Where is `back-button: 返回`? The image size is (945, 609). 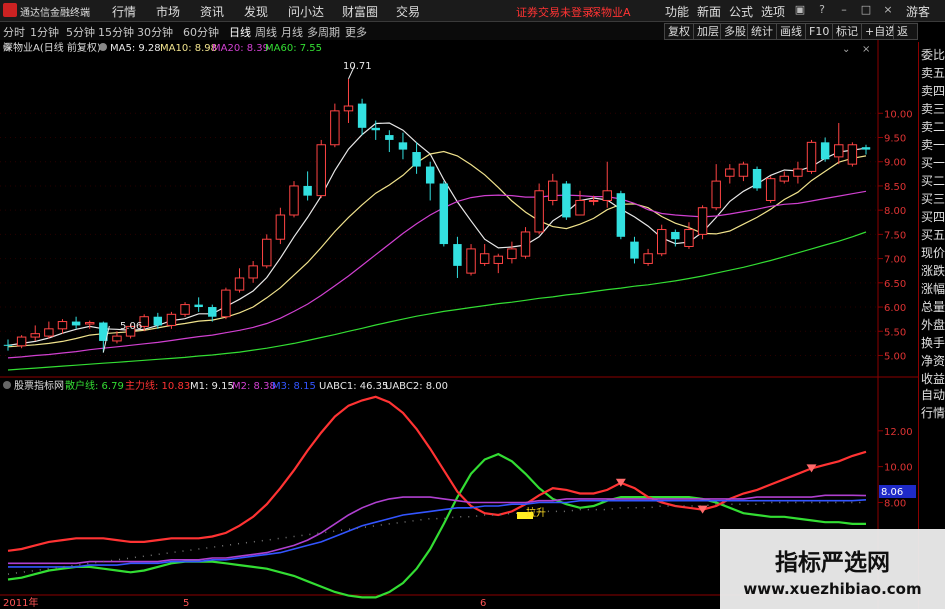 back-button: 返回 is located at coordinates (905, 38).